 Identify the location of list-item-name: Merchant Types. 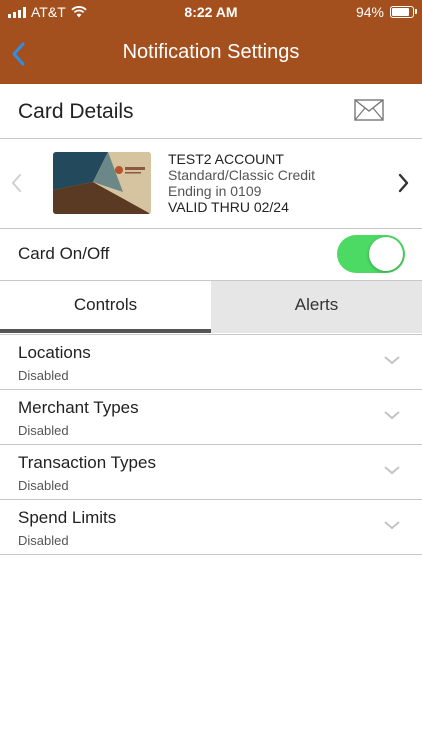
(78, 407).